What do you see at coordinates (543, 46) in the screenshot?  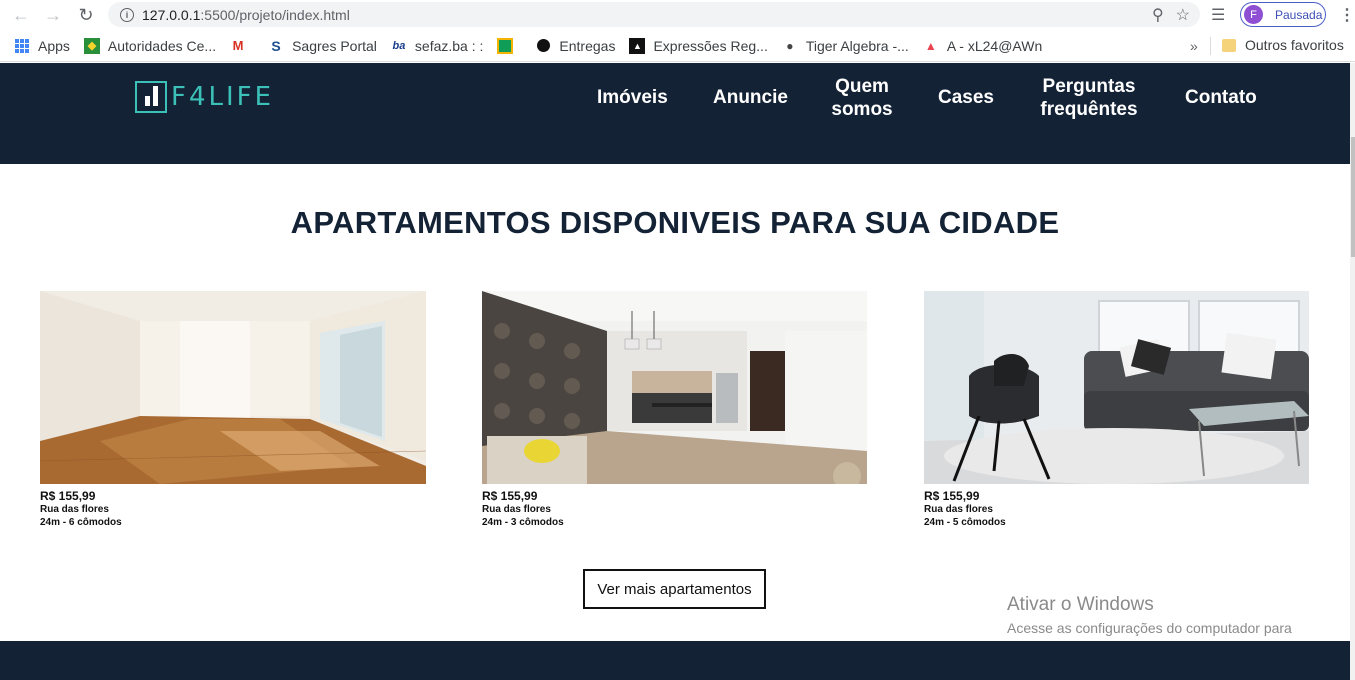 I see `github-icon` at bounding box center [543, 46].